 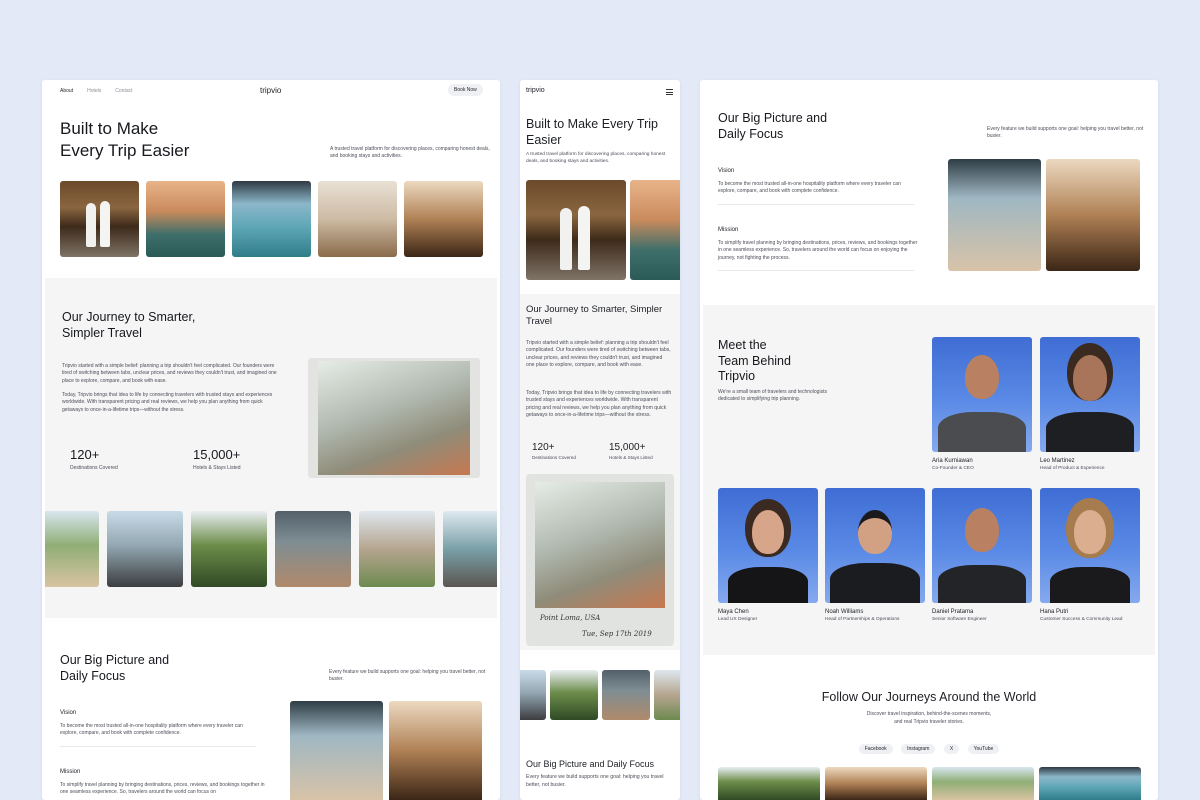 What do you see at coordinates (959, 619) in the screenshot?
I see `member-role: Senior Software Engineer` at bounding box center [959, 619].